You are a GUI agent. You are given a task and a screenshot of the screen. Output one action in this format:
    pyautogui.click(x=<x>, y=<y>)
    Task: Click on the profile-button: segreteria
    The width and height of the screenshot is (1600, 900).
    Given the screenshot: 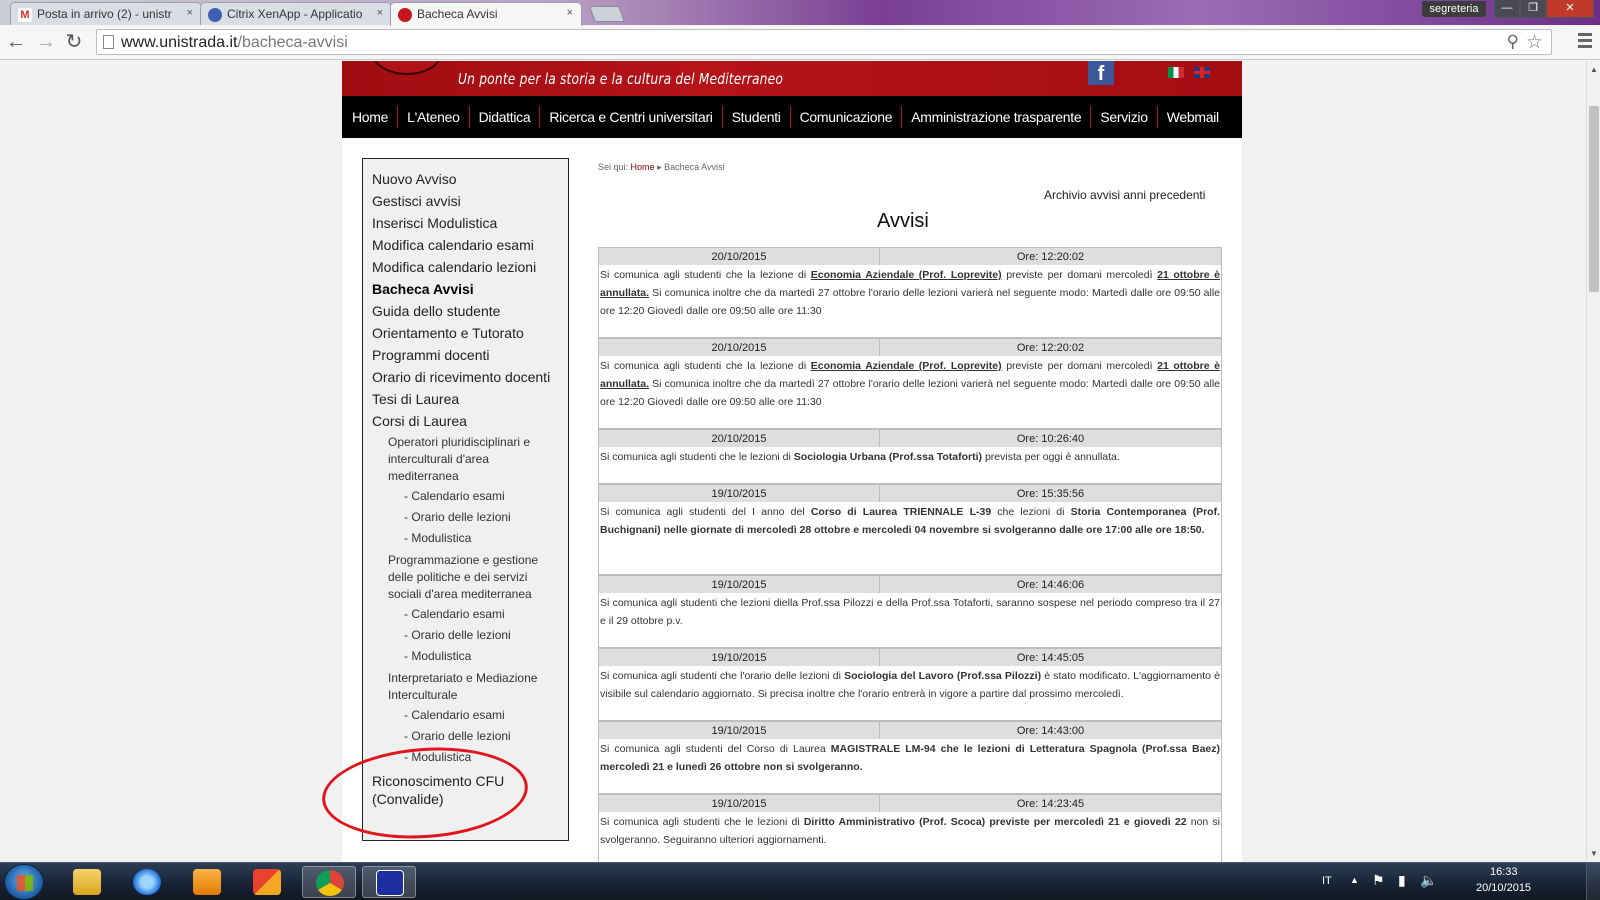 What is the action you would take?
    pyautogui.click(x=1454, y=9)
    